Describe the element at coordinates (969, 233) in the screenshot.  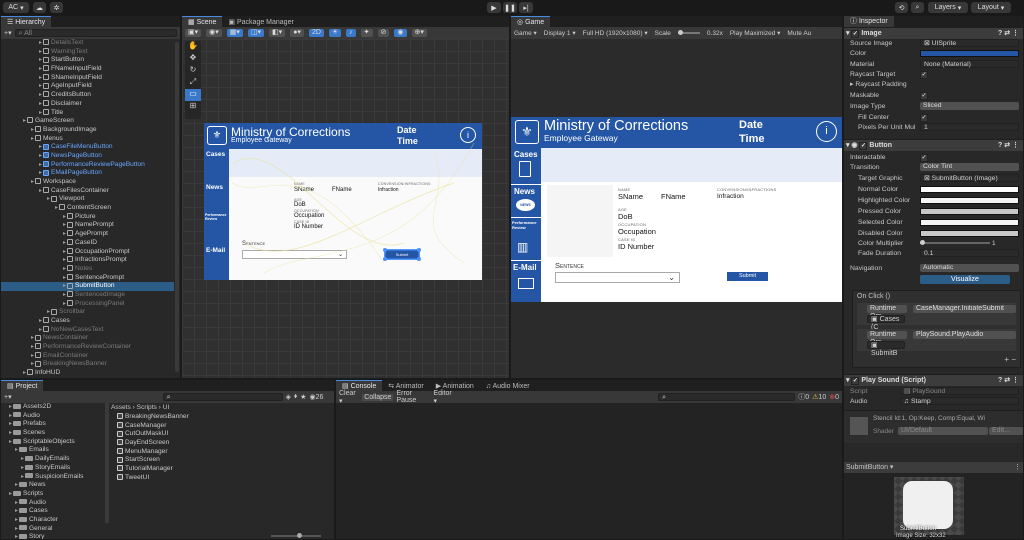
I see `disabled-color-swatch` at that location.